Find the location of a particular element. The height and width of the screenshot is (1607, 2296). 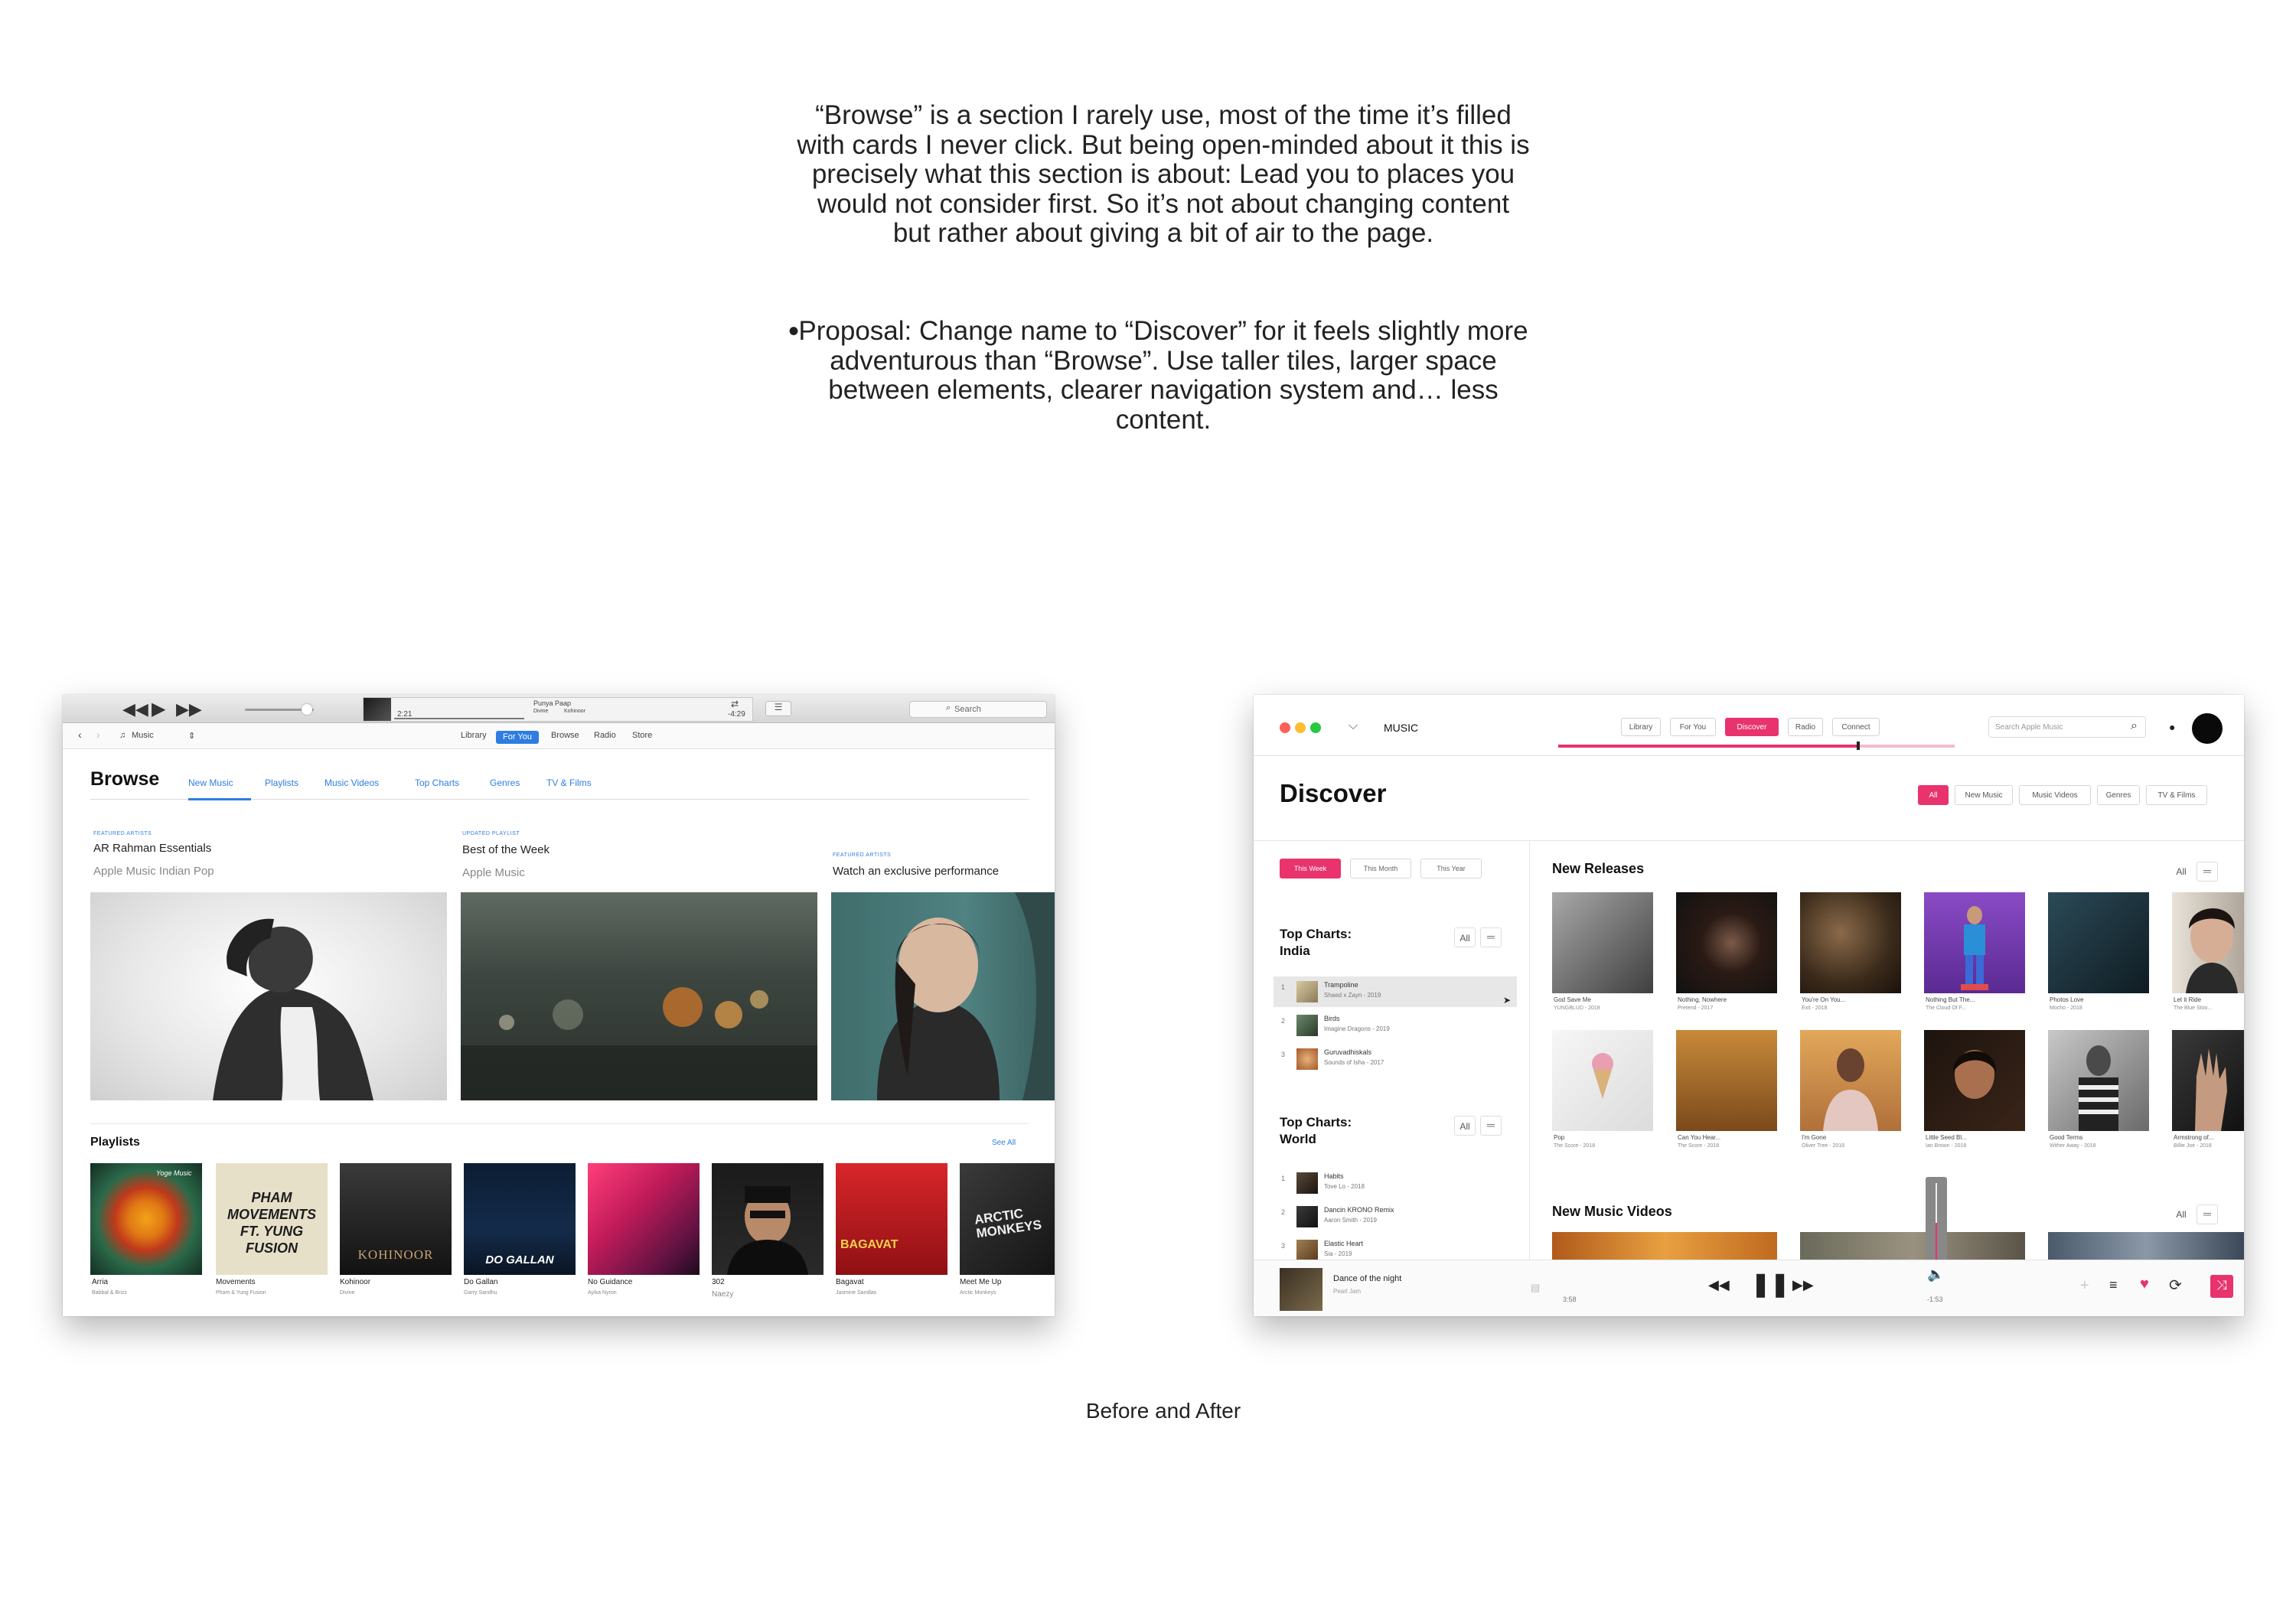

range-this-year: This Year is located at coordinates (1451, 868).